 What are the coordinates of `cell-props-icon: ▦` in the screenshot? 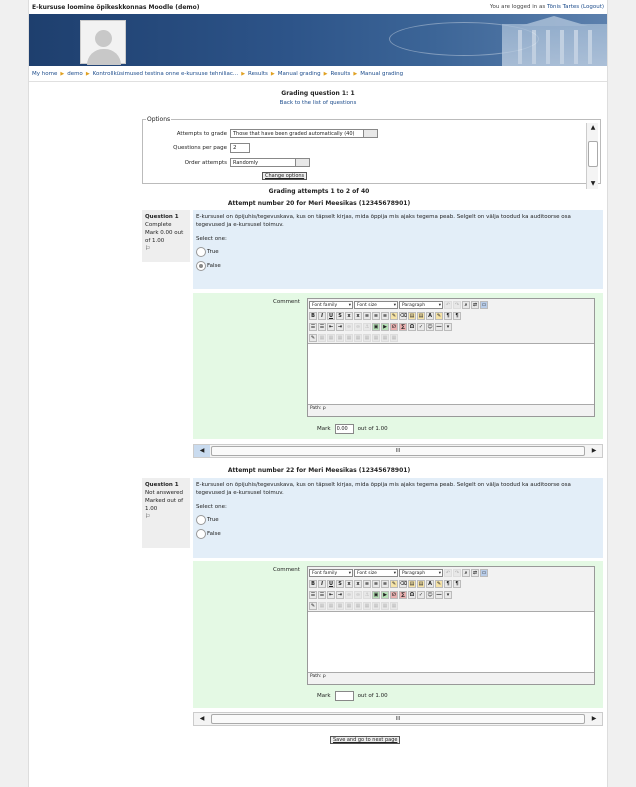 It's located at (340, 337).